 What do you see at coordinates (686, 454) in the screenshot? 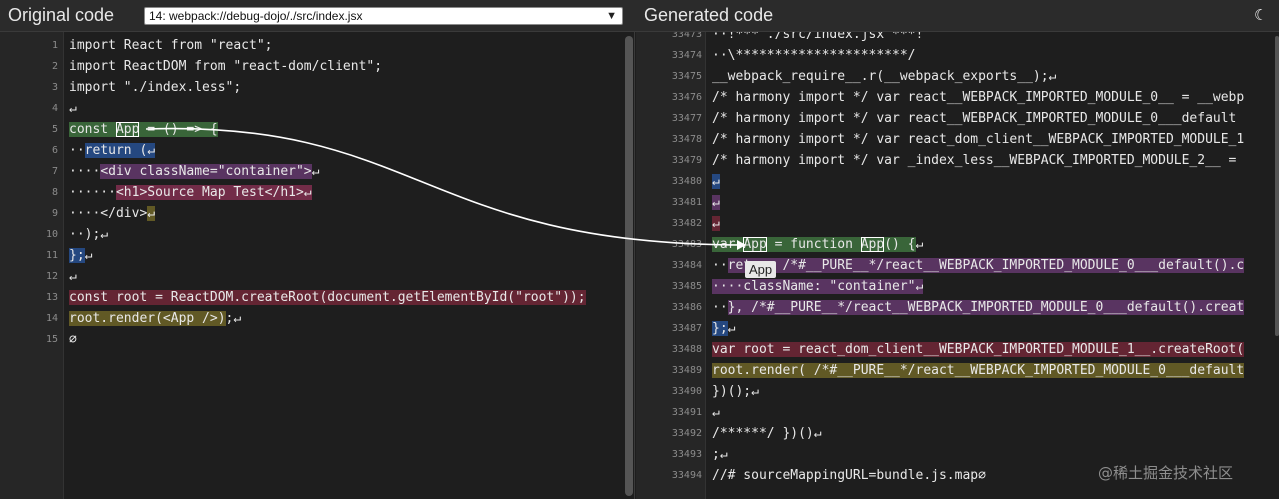
I see `line-number: 33493` at bounding box center [686, 454].